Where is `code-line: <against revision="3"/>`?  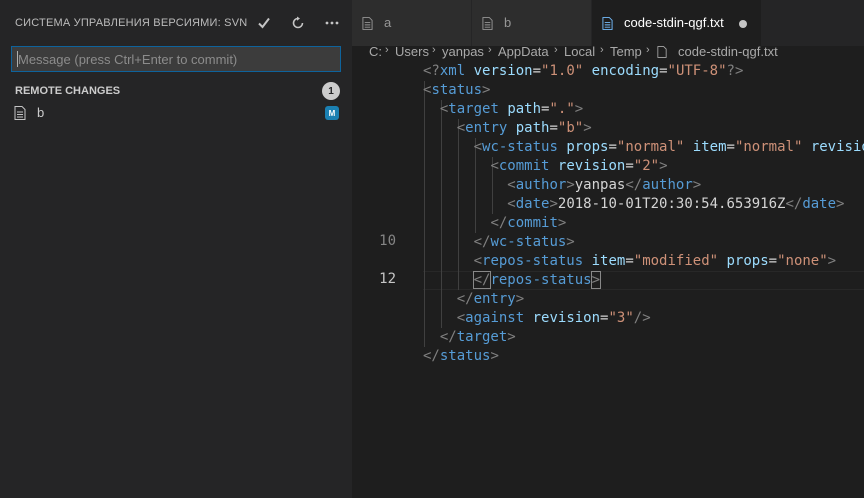
code-line: <against revision="3"/> is located at coordinates (537, 318).